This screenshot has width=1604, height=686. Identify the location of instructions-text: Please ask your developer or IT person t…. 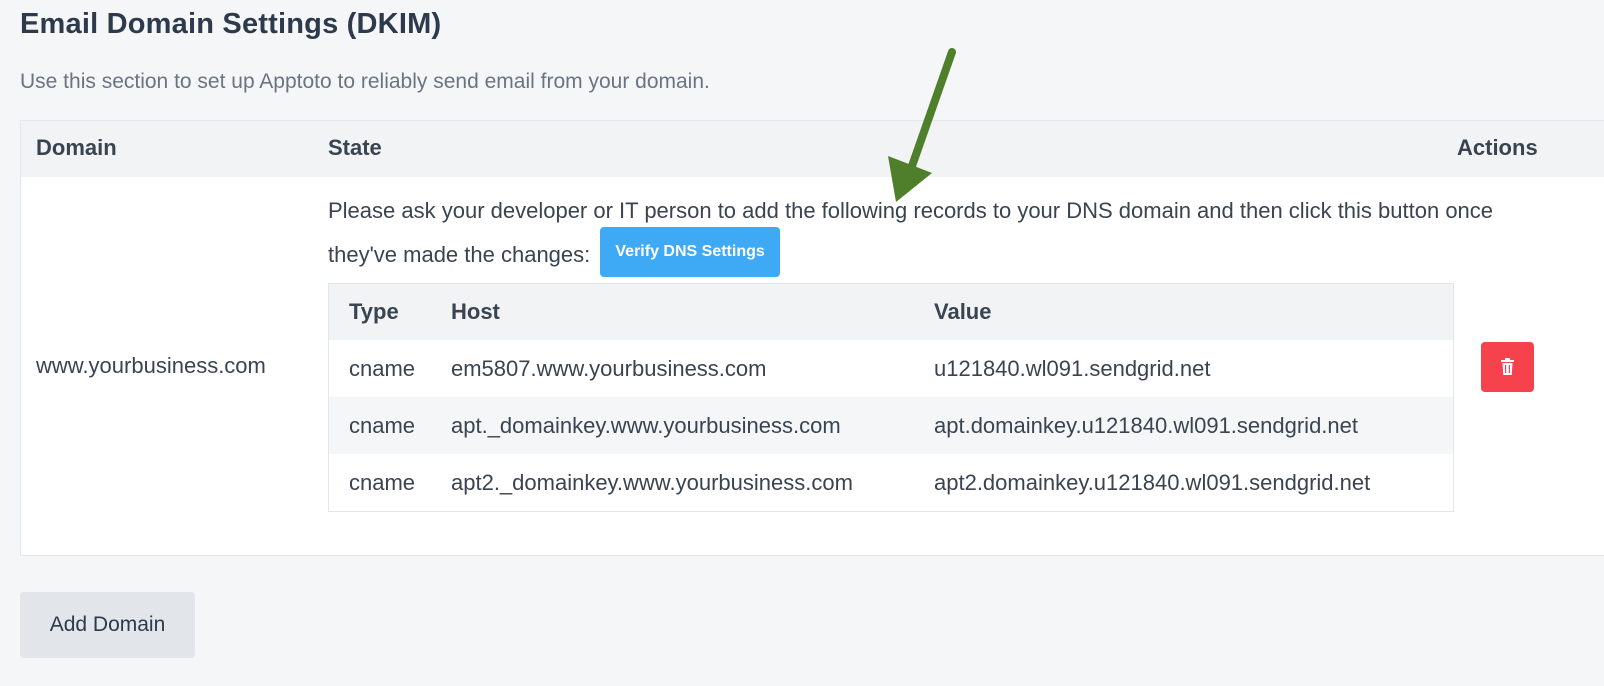
(911, 232).